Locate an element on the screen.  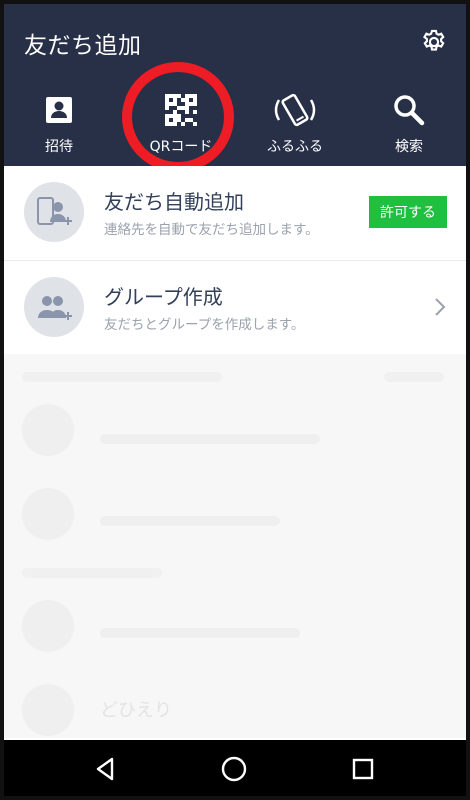
auto-add-friends-row: 友だち自動追加 連絡先を自動で友だち追加します。 許可する is located at coordinates (235, 213).